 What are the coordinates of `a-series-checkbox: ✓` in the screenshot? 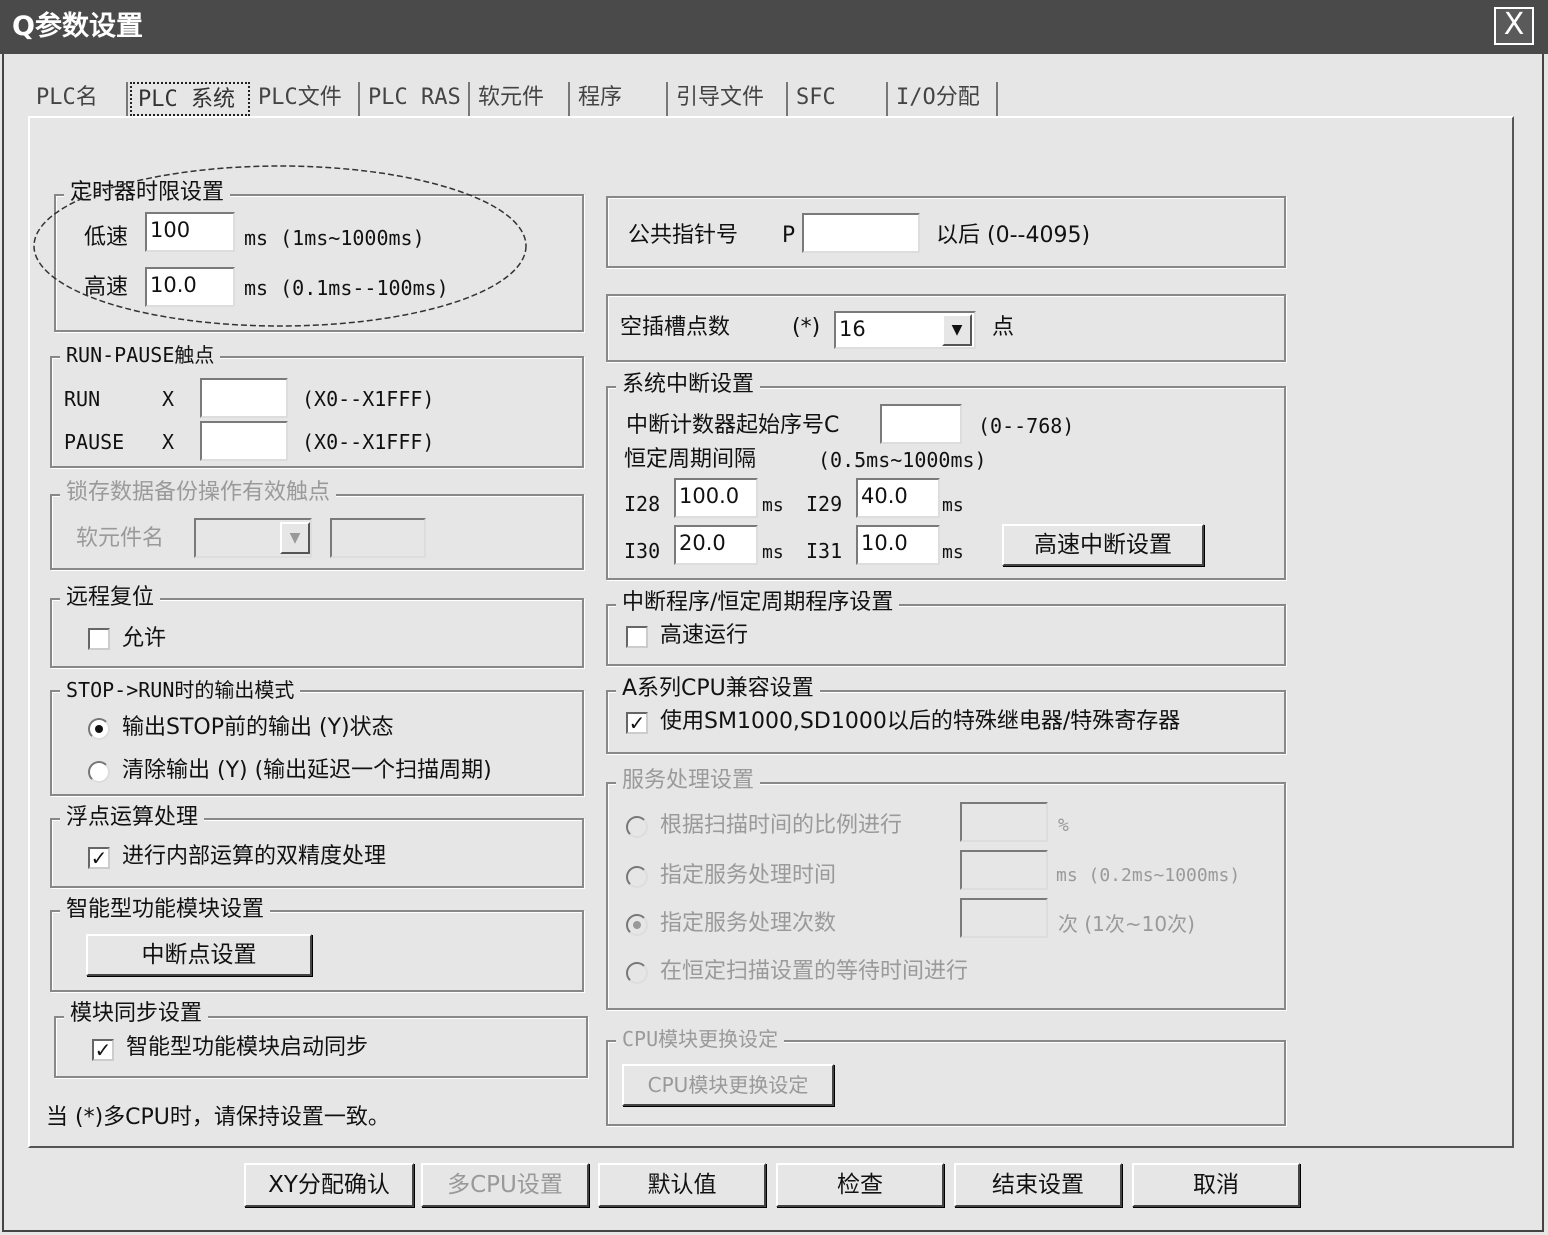 It's located at (637, 723).